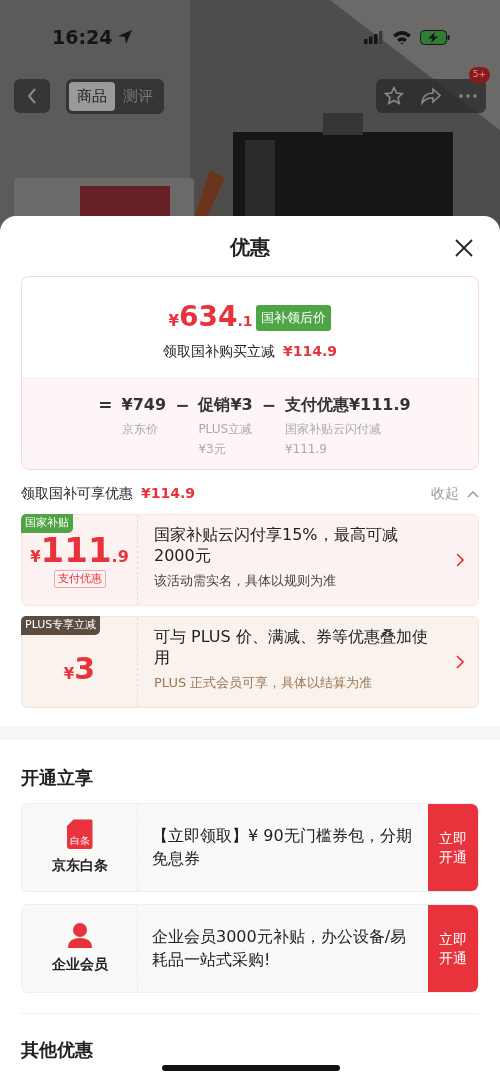 Image resolution: width=500 pixels, height=1083 pixels. Describe the element at coordinates (57, 1050) in the screenshot. I see `section-title: 其他优惠` at that location.